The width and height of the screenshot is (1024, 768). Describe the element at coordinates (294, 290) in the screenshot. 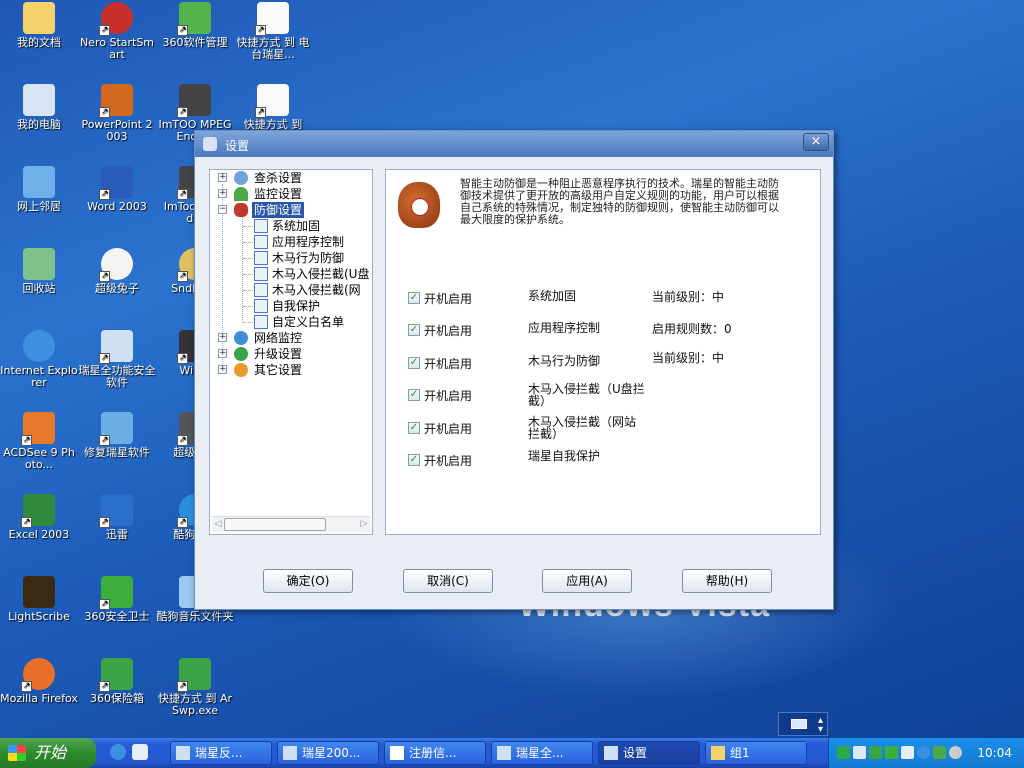

I see `tree-item-trojan-web: 木马入侵拦截(网` at that location.